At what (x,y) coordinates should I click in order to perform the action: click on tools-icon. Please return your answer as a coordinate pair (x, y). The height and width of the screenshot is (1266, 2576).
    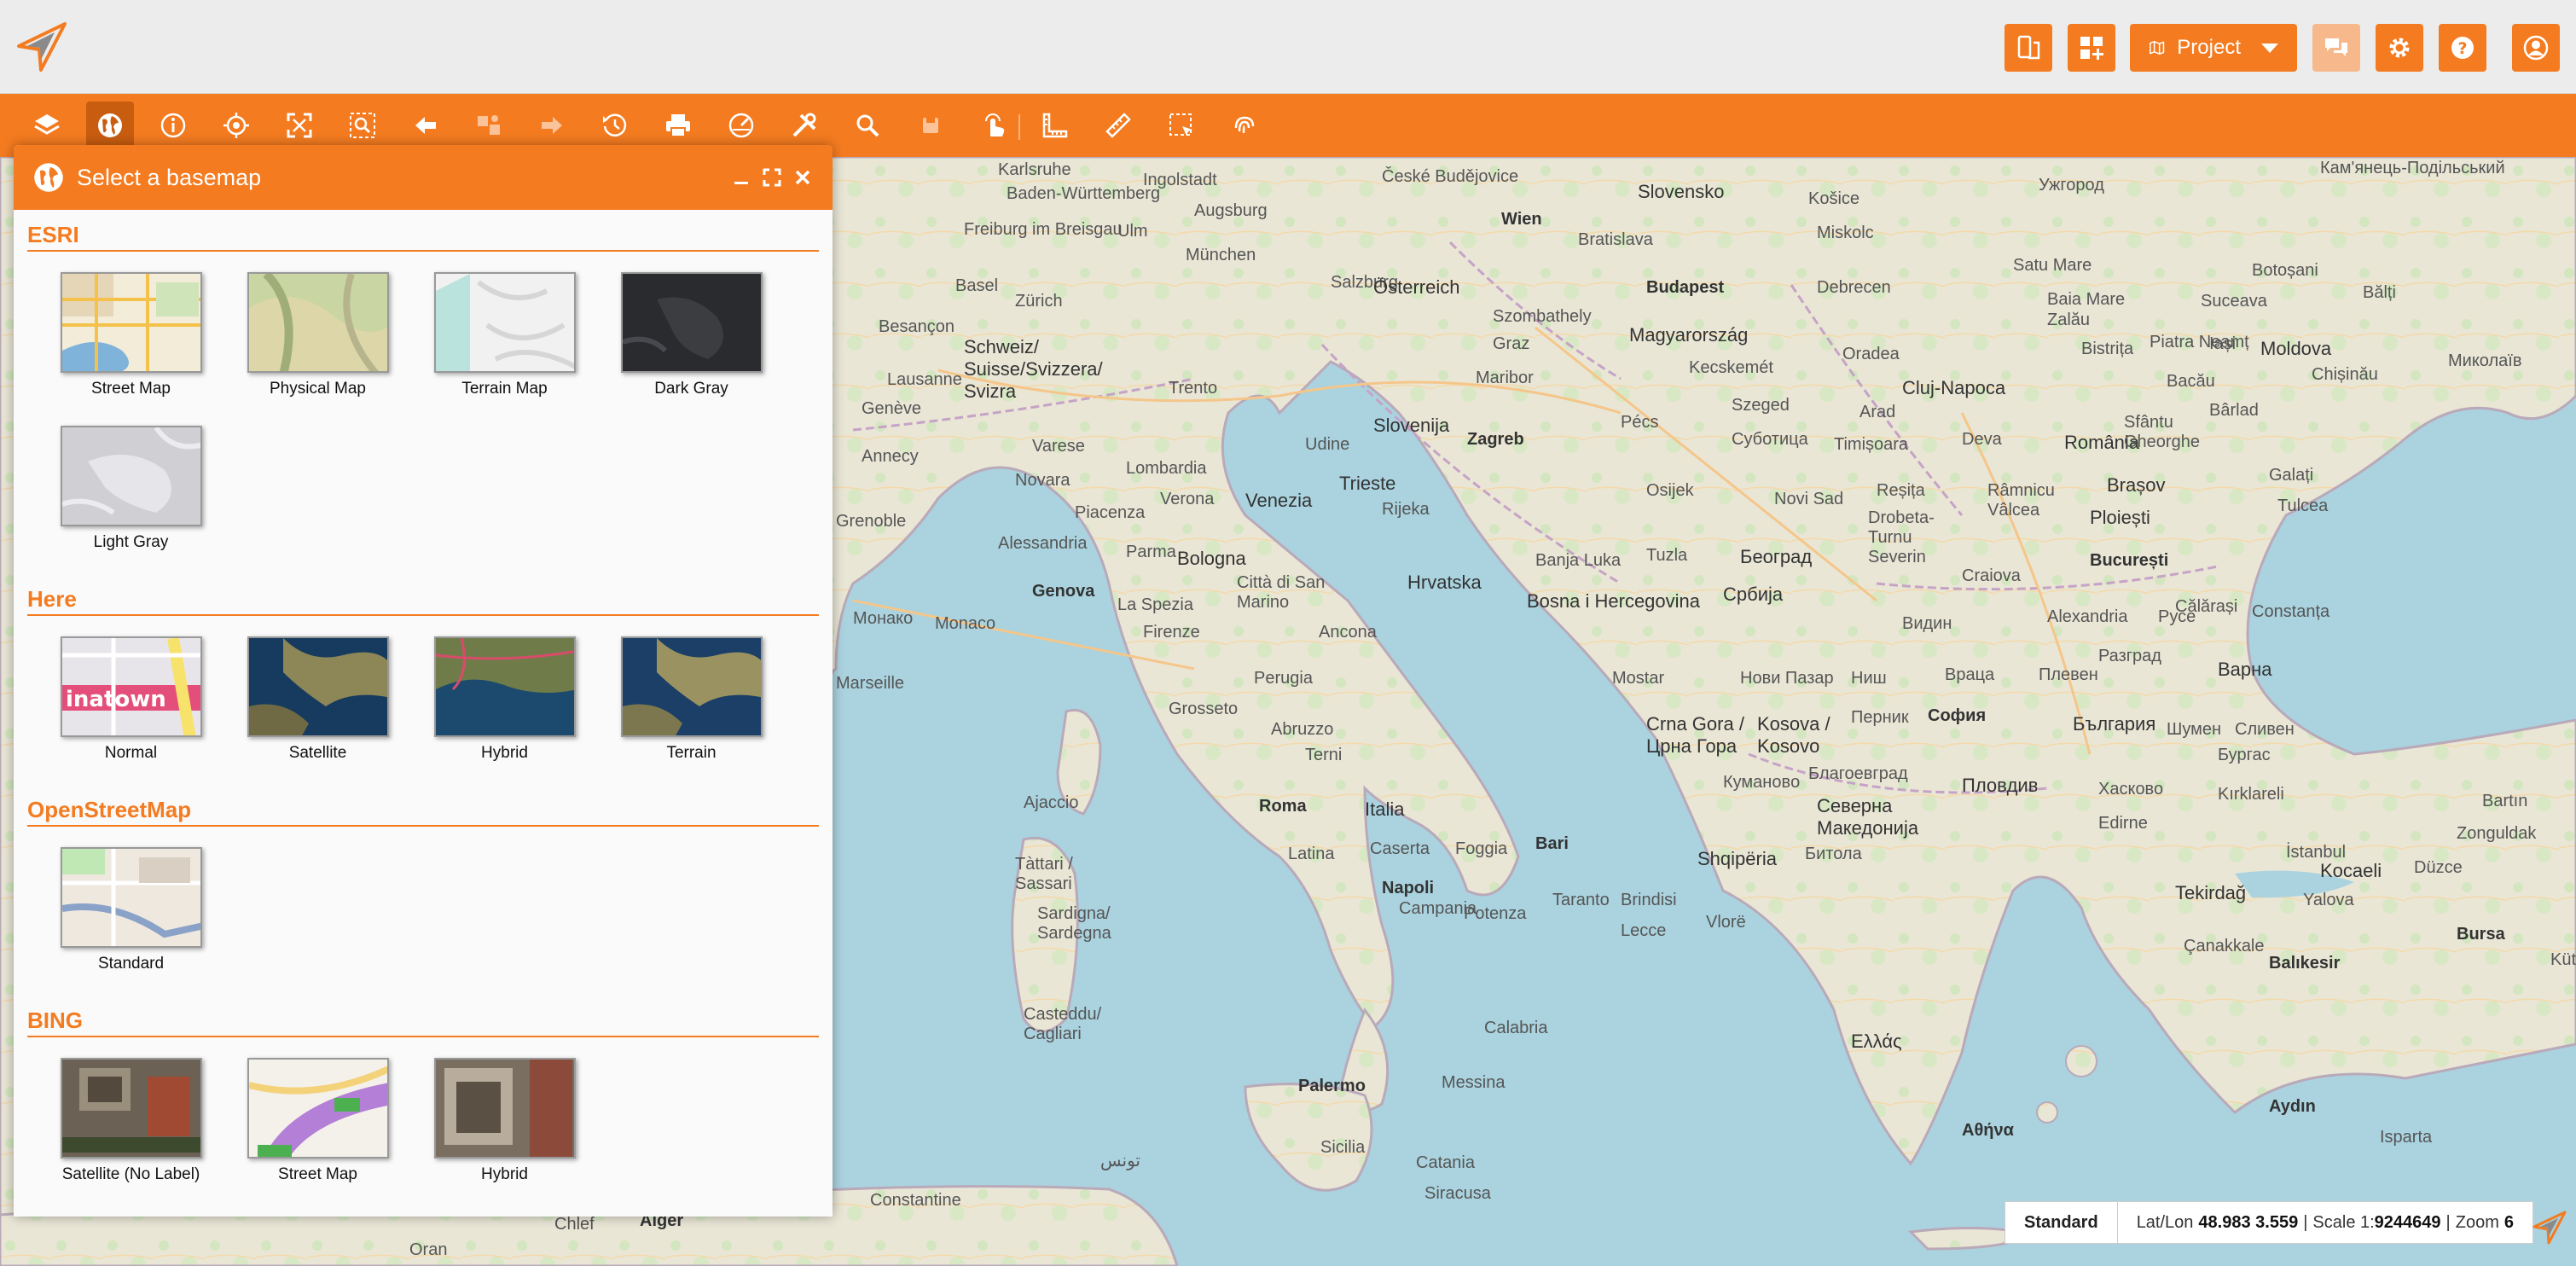
    Looking at the image, I should click on (804, 125).